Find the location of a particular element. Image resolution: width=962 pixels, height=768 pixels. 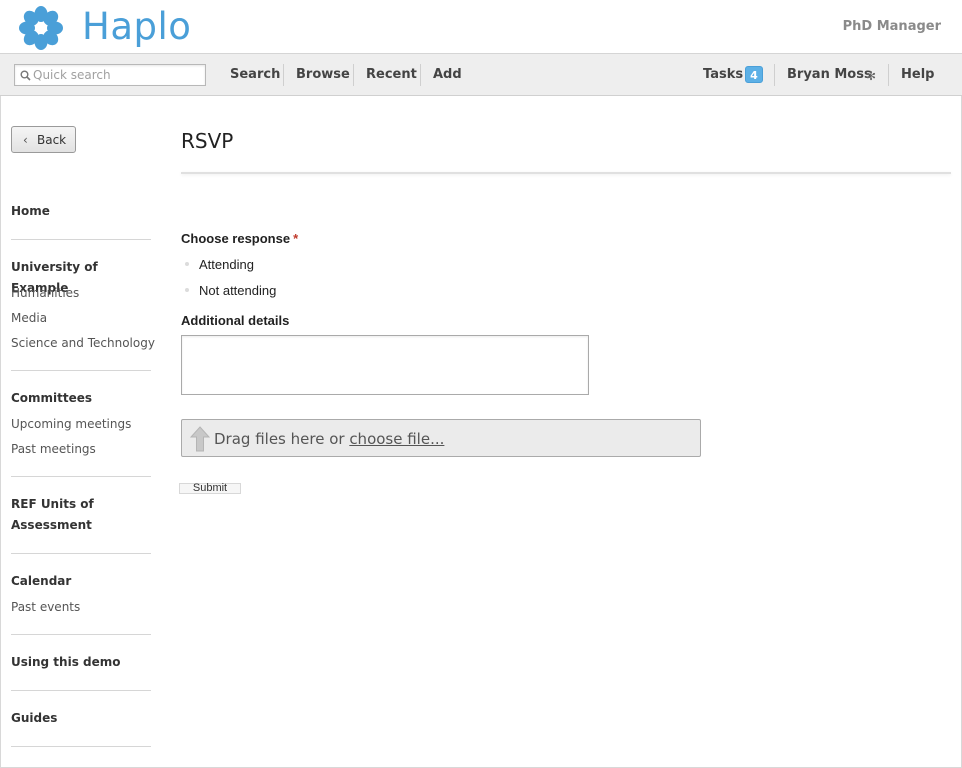

radio-not-attending-label: Not attending is located at coordinates (237, 290).